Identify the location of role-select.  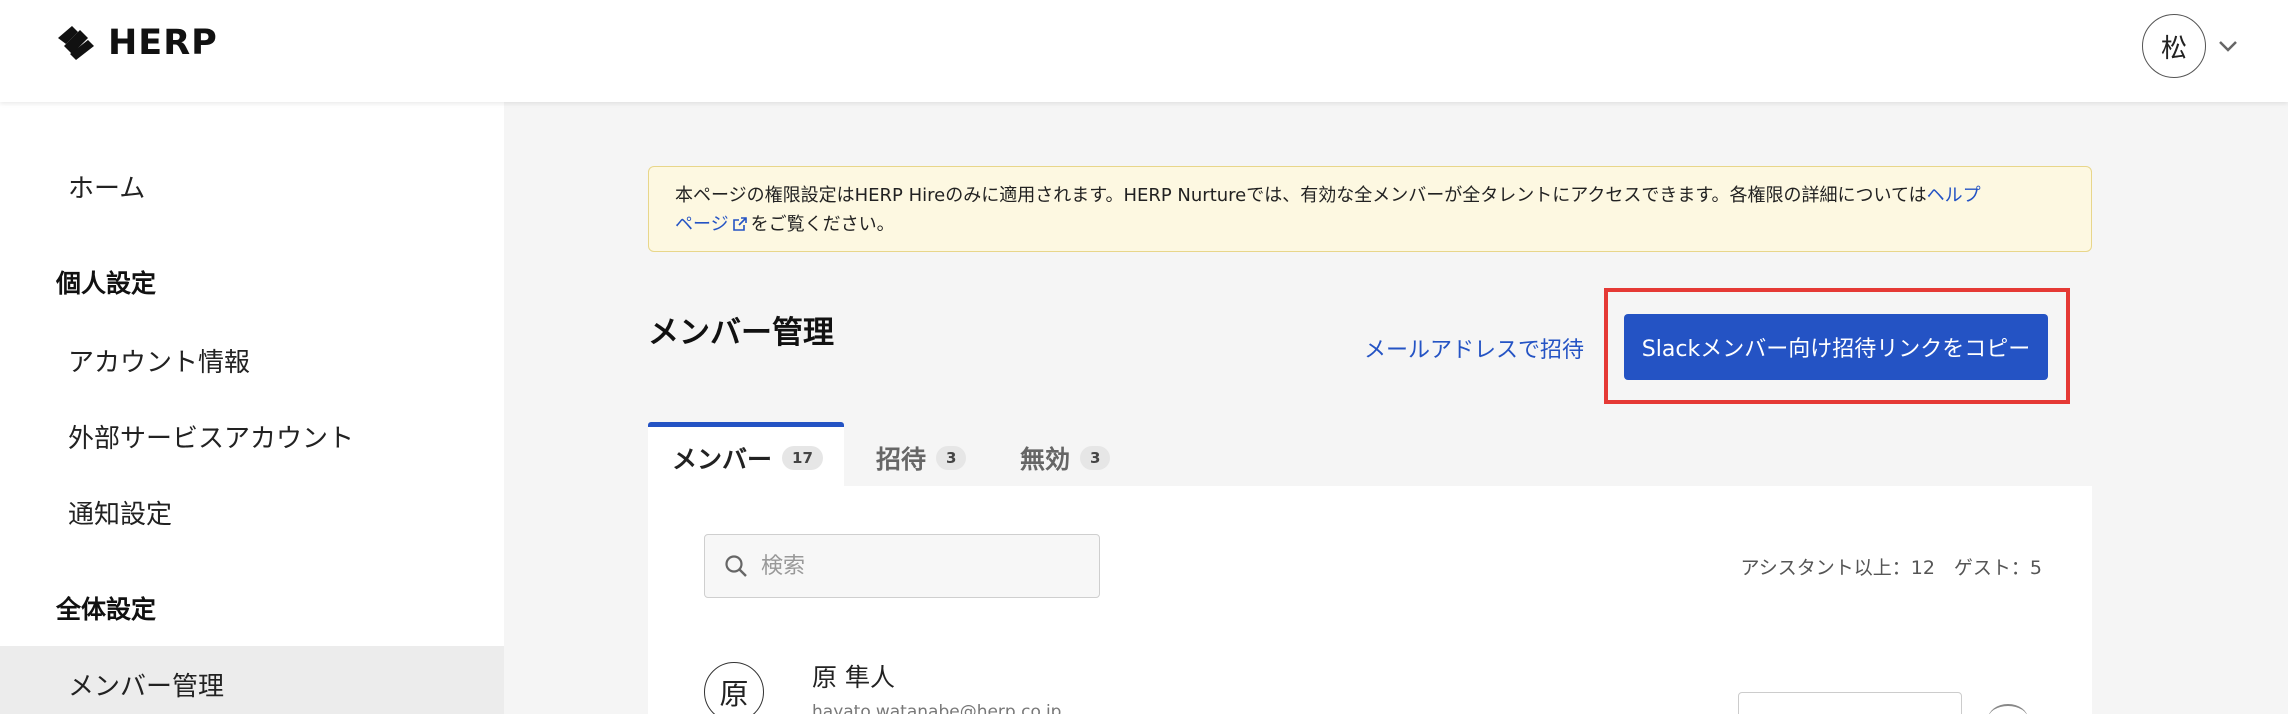
(1850, 703).